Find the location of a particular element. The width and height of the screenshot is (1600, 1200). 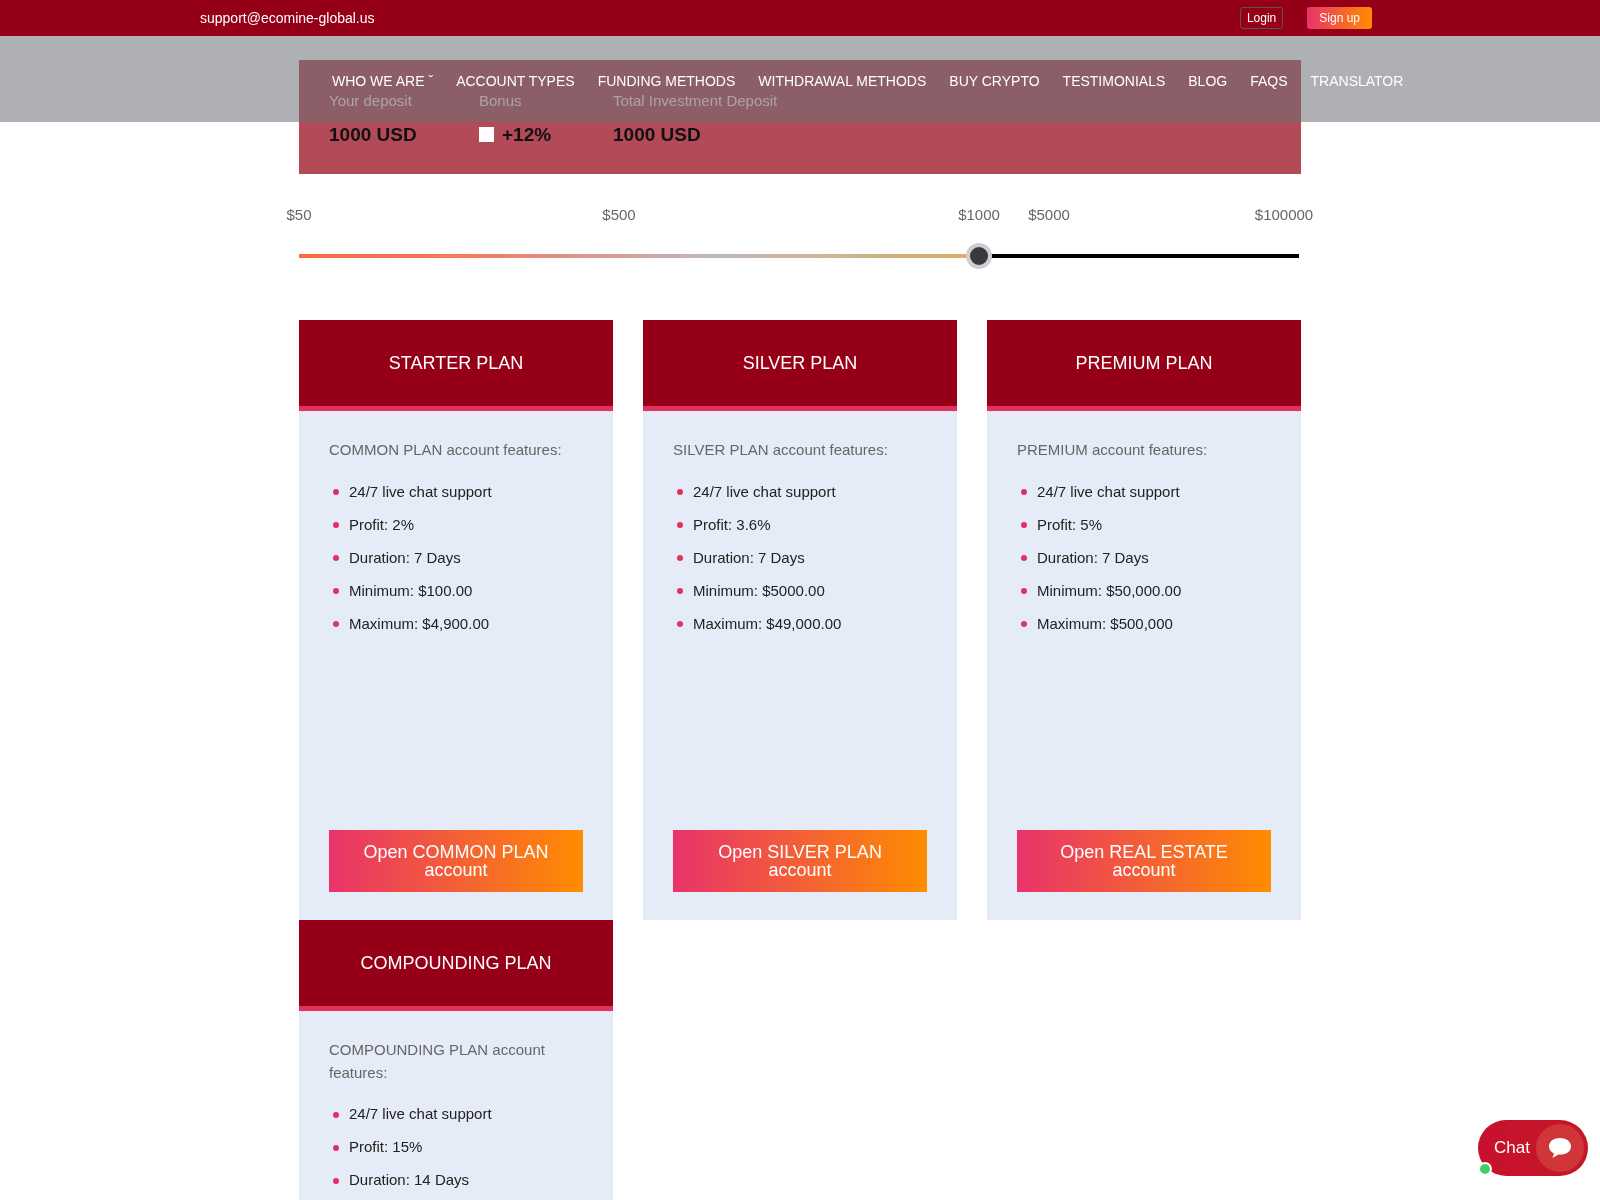

nav-link: FUNDING METHODS is located at coordinates (666, 81).